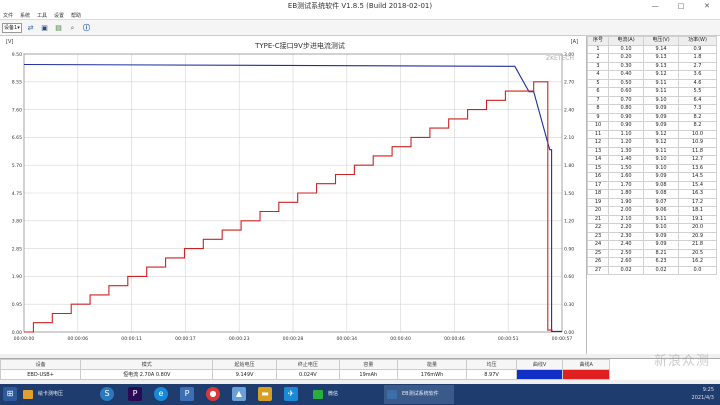 The image size is (720, 405). Describe the element at coordinates (652, 236) in the screenshot. I see `table-row: 23 2.30 9.09 20.9` at that location.